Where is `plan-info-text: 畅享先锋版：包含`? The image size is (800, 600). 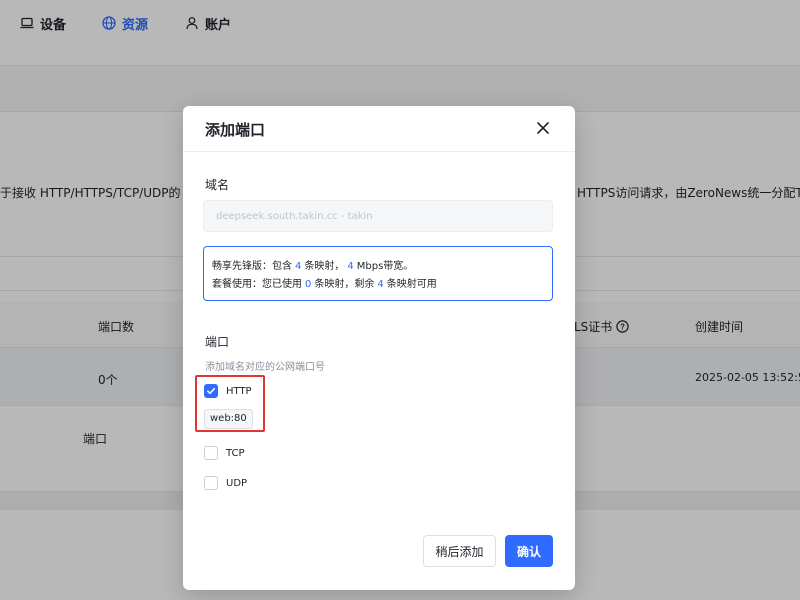 plan-info-text: 畅享先锋版：包含 is located at coordinates (252, 266).